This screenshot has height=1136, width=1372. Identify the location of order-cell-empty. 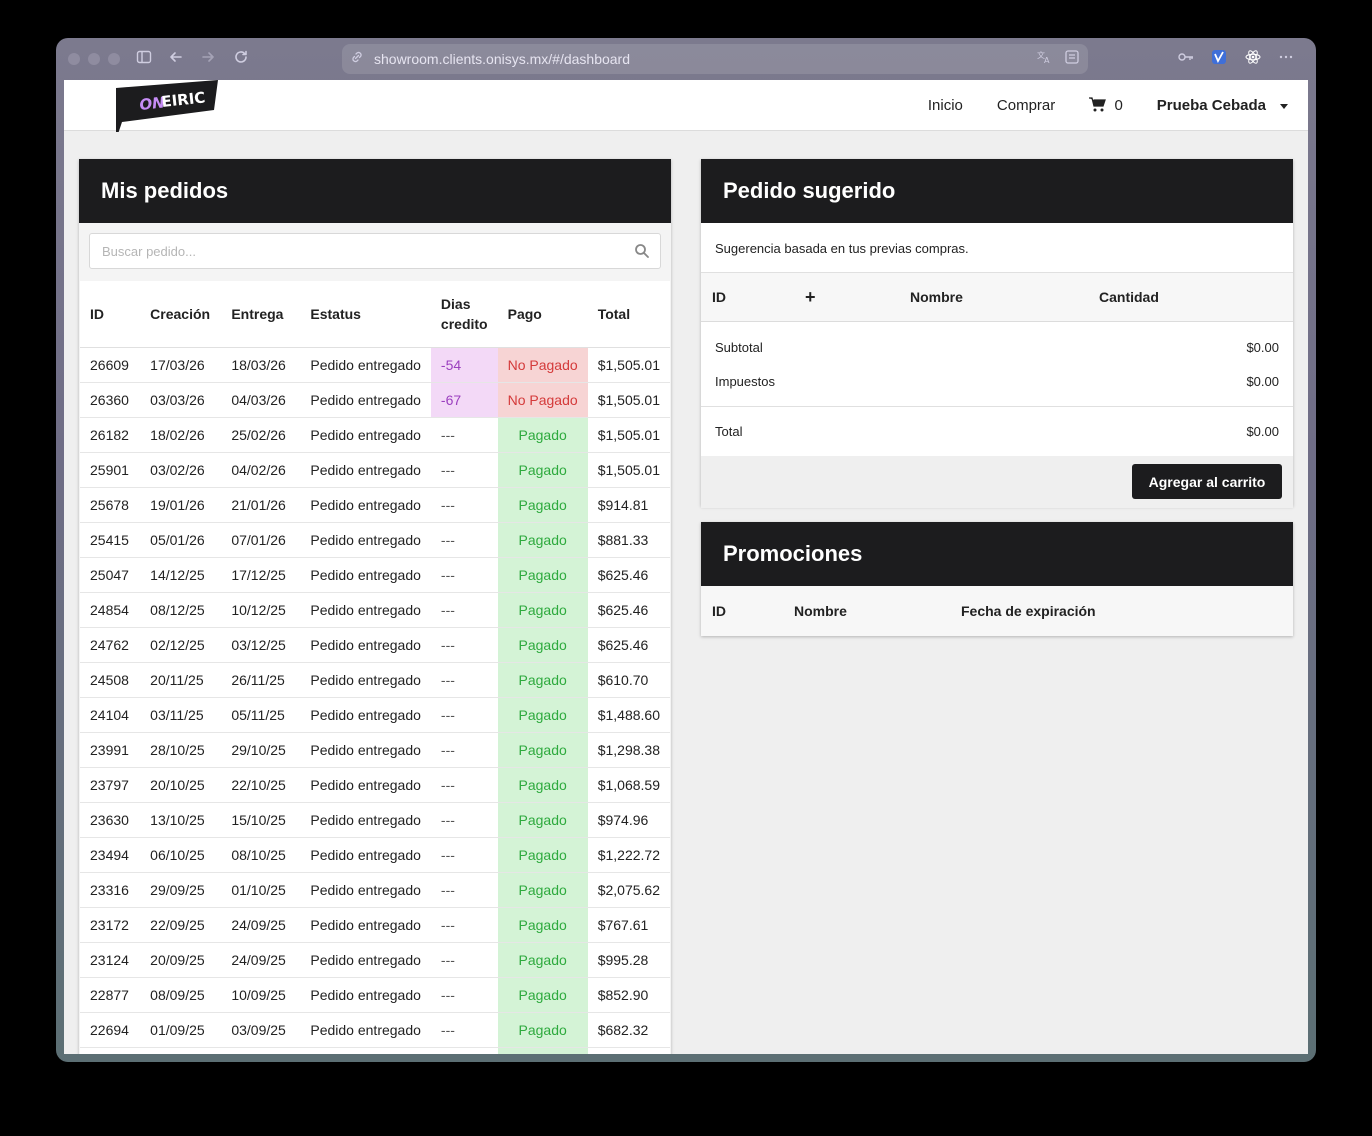
(261, 1050).